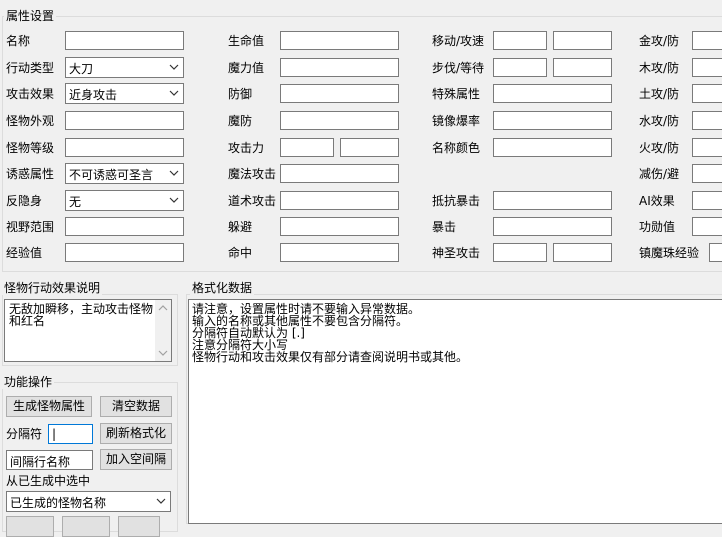 This screenshot has height=537, width=722. Describe the element at coordinates (124, 93) in the screenshot. I see `select-col1-2: 近身攻击` at that location.